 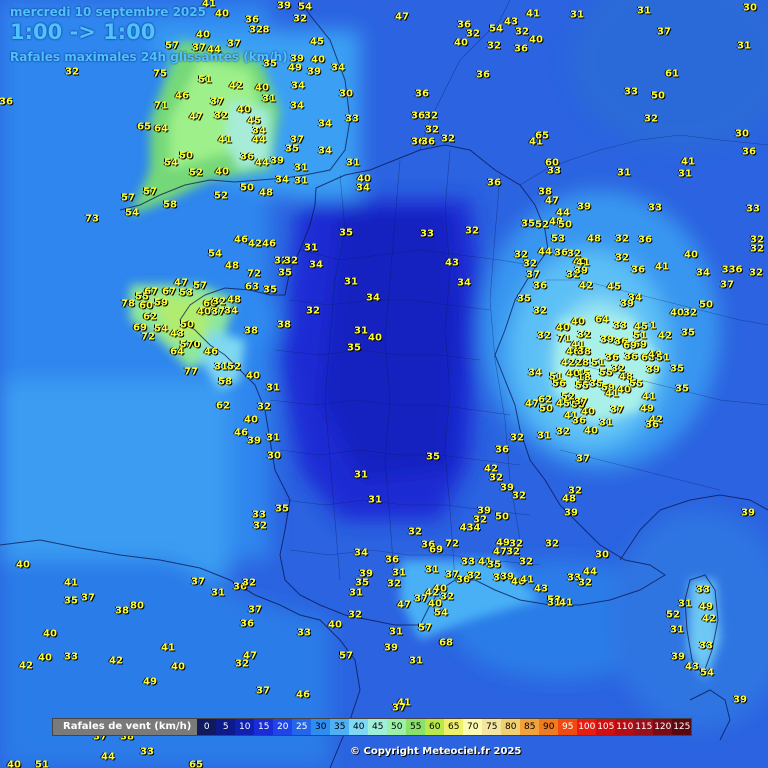 What do you see at coordinates (207, 727) in the screenshot?
I see `legend-swatch: 0` at bounding box center [207, 727].